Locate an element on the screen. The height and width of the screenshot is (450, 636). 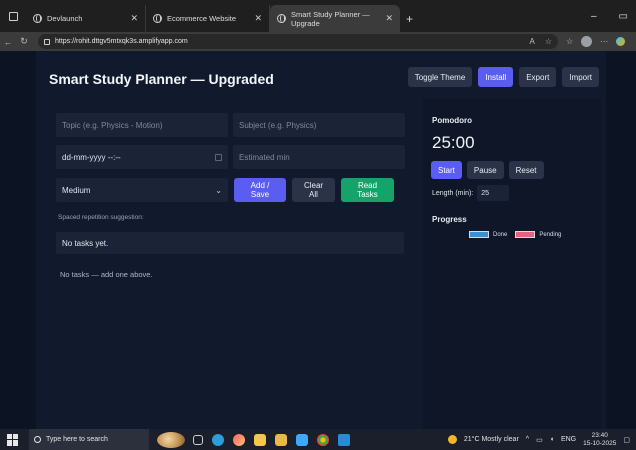
clock-time: 23:40 is located at coordinates (599, 435).